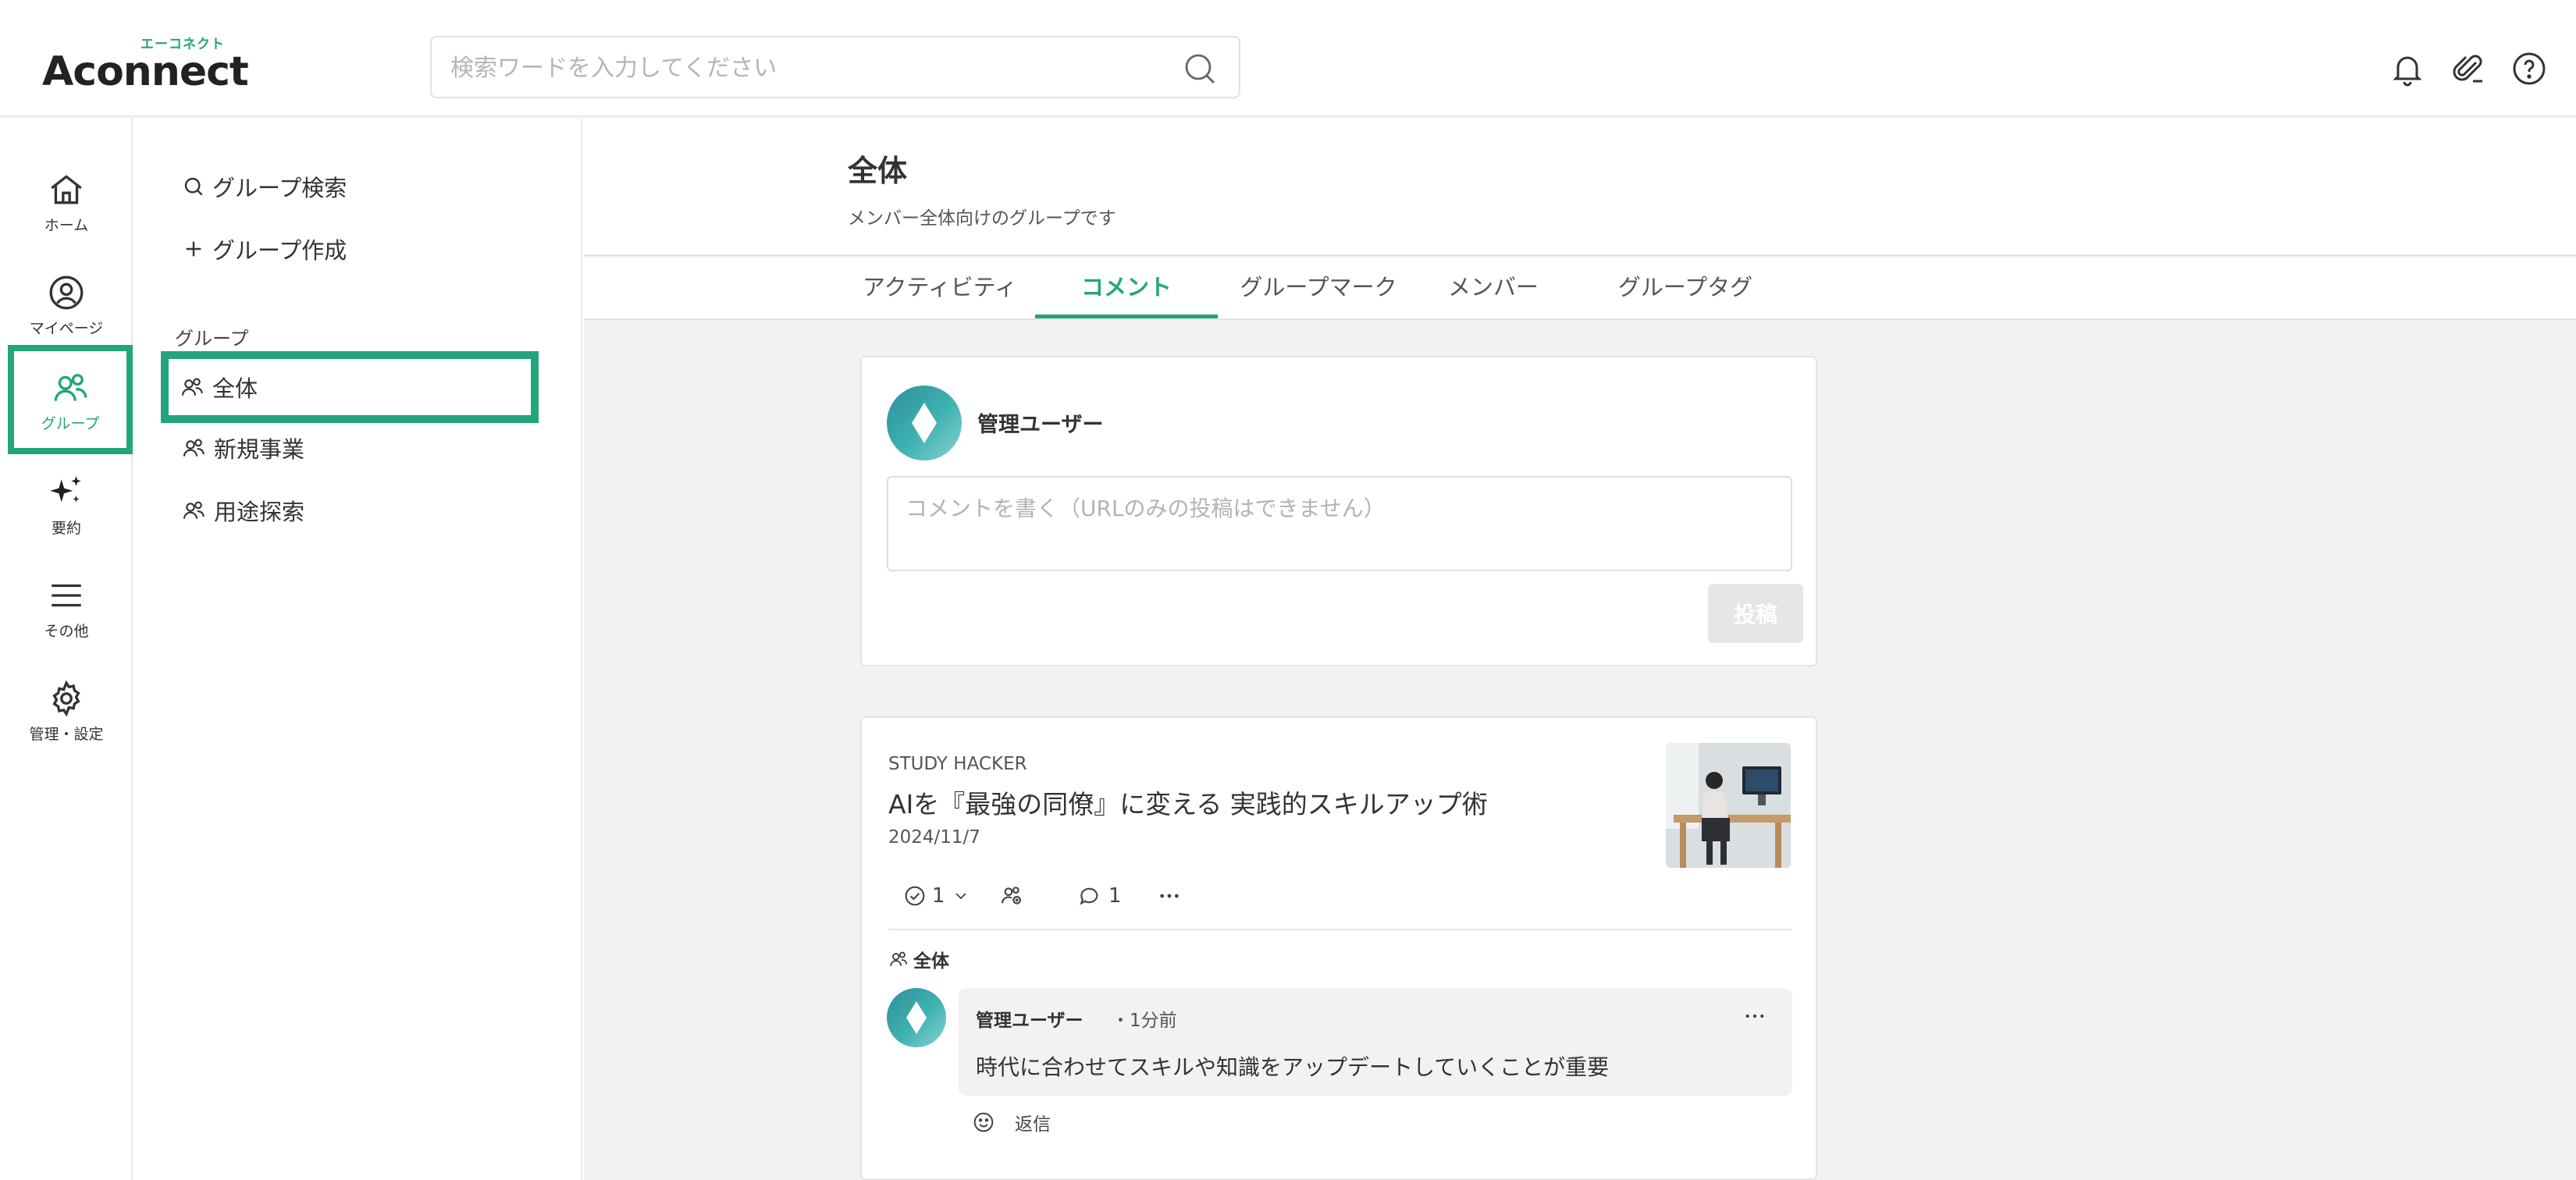  What do you see at coordinates (1339, 523) in the screenshot?
I see `comment-input` at bounding box center [1339, 523].